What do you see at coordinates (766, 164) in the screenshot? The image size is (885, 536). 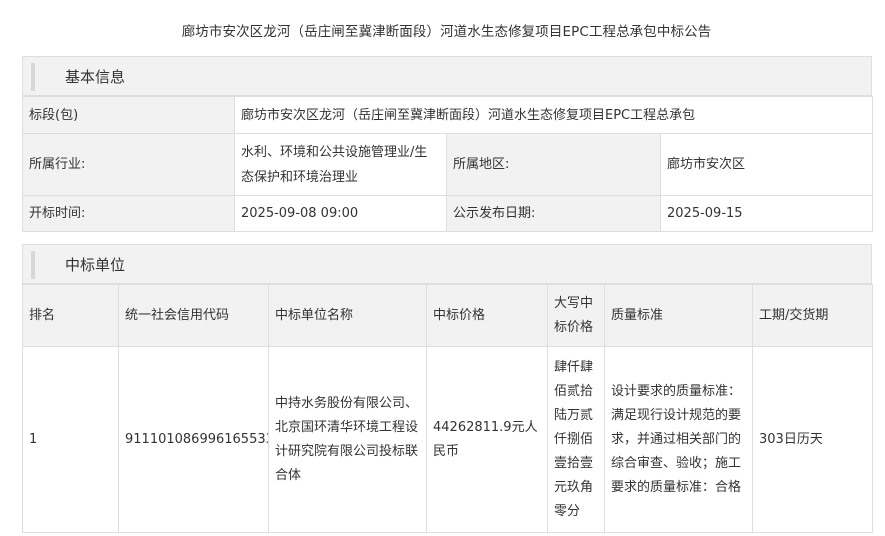 I see `region-value: 廊坊市安次区` at bounding box center [766, 164].